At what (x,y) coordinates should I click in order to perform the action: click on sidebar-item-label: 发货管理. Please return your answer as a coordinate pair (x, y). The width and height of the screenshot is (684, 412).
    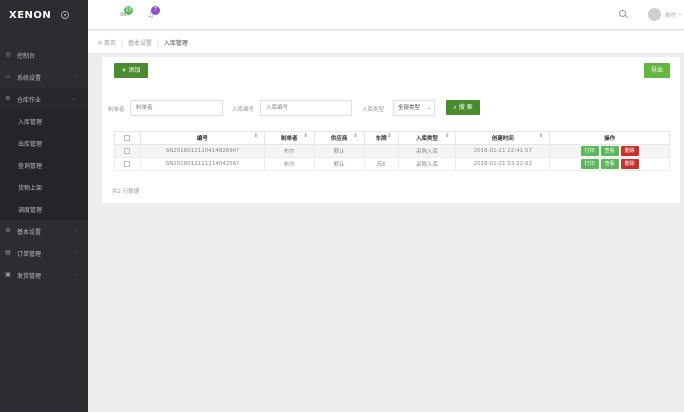
    Looking at the image, I should click on (29, 276).